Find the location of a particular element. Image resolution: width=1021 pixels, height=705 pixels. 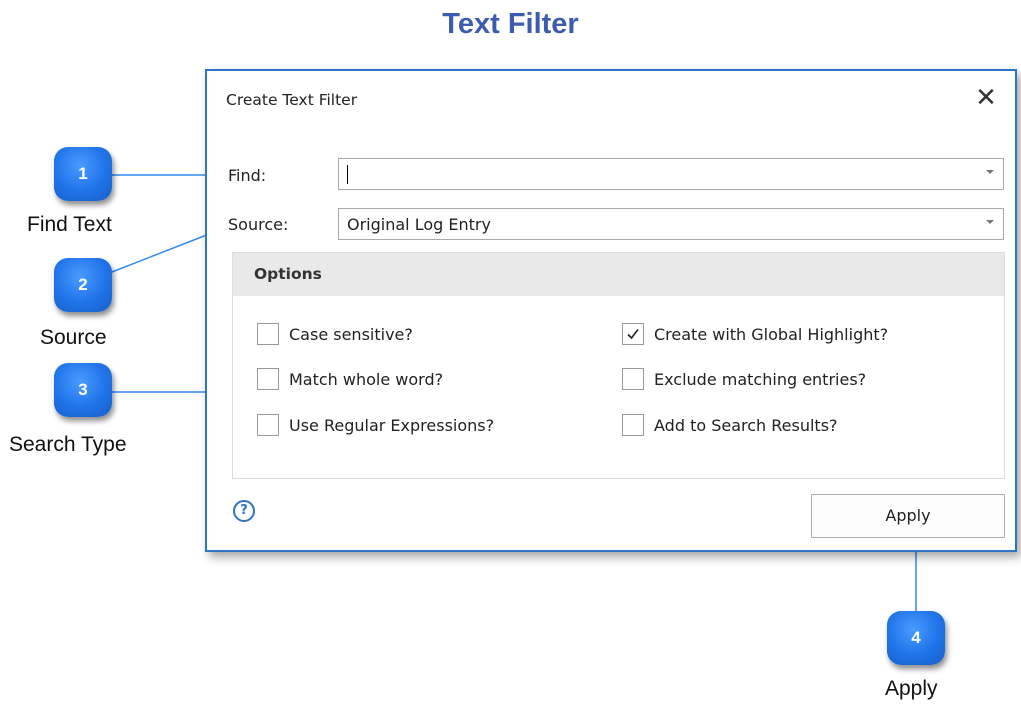

options-header-label: Options is located at coordinates (288, 274).